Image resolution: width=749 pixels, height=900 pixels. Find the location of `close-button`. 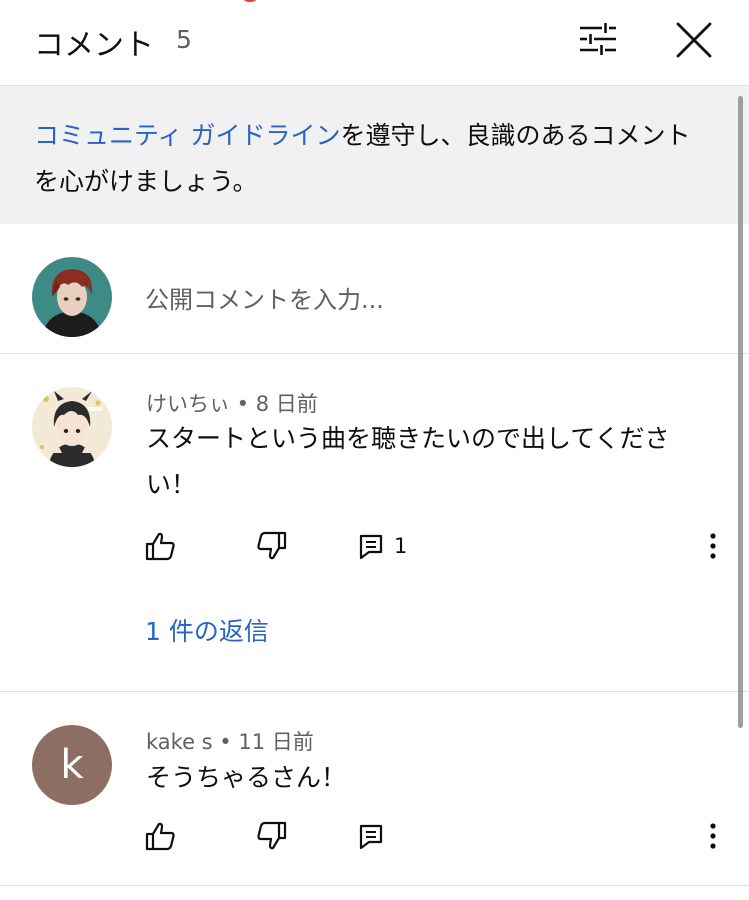

close-button is located at coordinates (694, 40).